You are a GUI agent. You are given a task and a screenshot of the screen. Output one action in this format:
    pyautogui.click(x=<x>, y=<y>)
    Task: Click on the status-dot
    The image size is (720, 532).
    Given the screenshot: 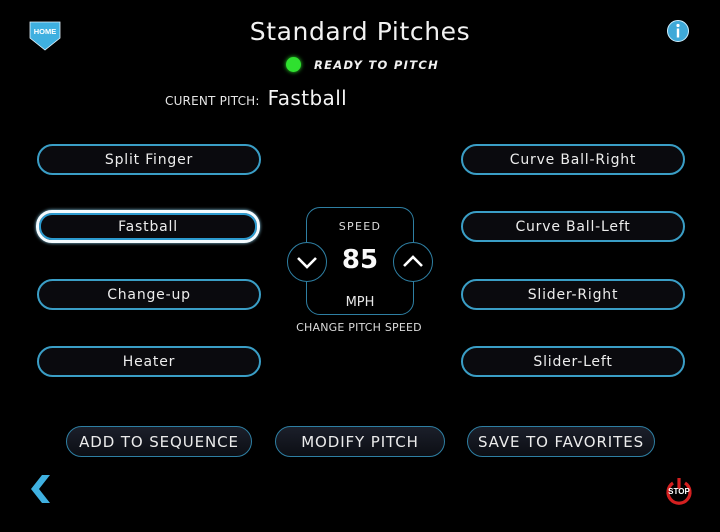 What is the action you would take?
    pyautogui.click(x=293, y=64)
    